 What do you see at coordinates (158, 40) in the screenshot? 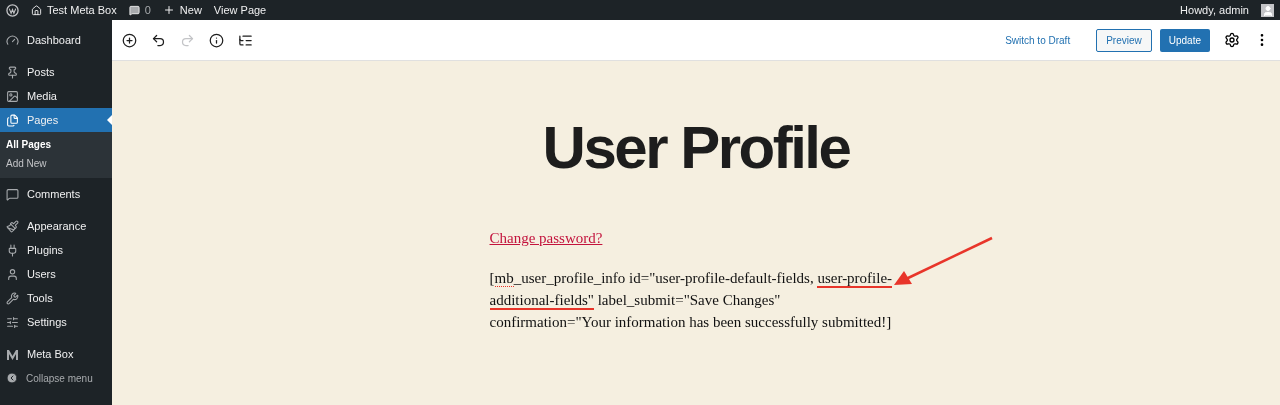
I see `undo-button` at bounding box center [158, 40].